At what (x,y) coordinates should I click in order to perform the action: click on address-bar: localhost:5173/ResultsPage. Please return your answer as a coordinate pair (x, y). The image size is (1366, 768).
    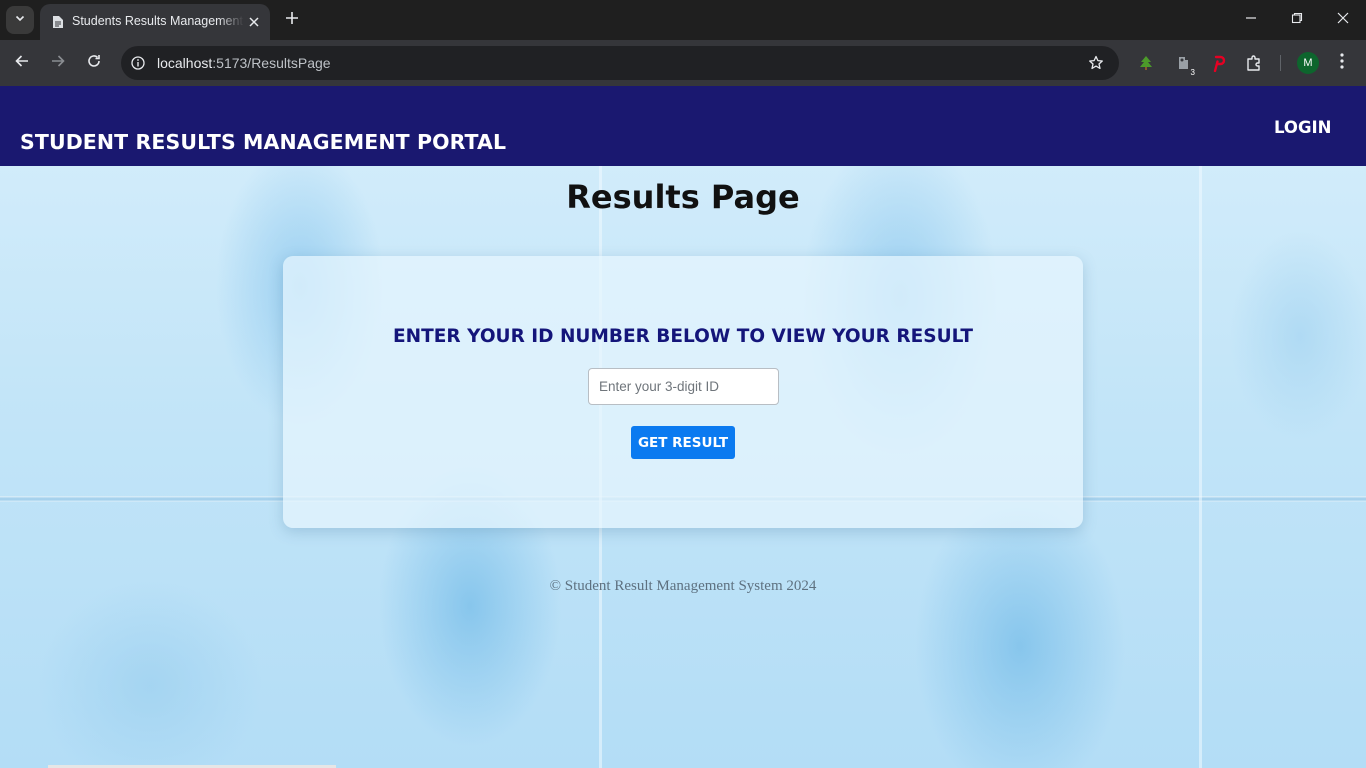
    Looking at the image, I should click on (620, 63).